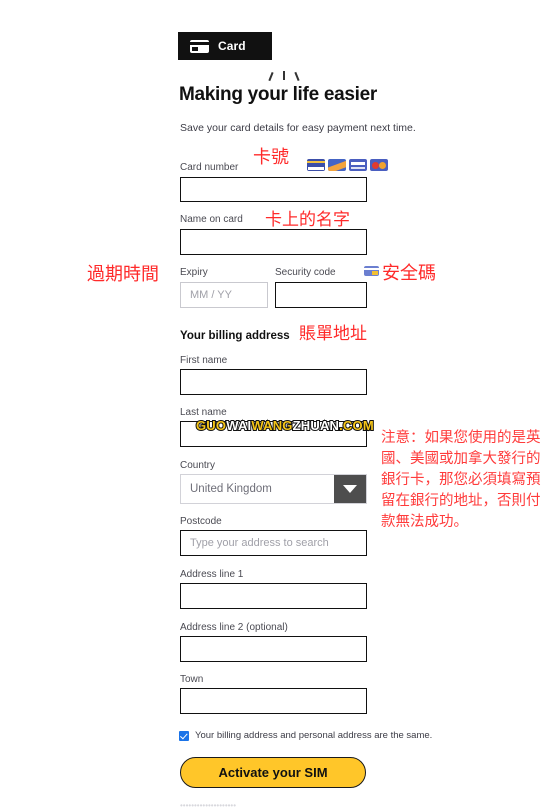 This screenshot has height=809, width=552. Describe the element at coordinates (271, 425) in the screenshot. I see `watermark-part-3: WANG` at that location.